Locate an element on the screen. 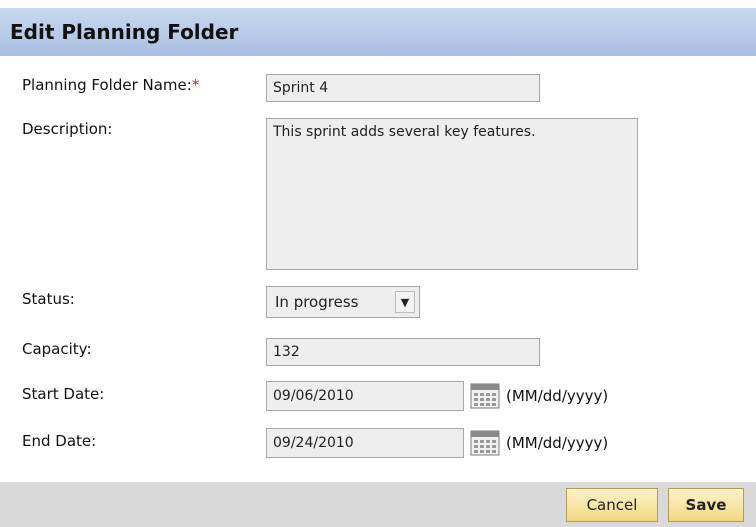  capacity-input is located at coordinates (403, 352).